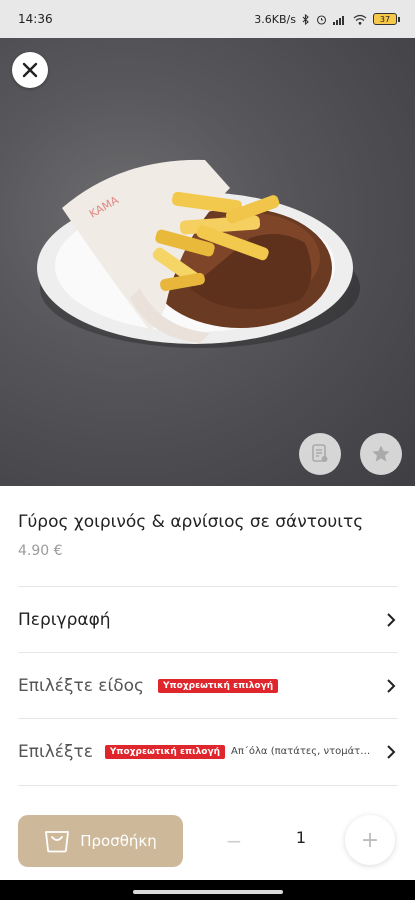  Describe the element at coordinates (191, 522) in the screenshot. I see `product-title: Γύρος χοιρινός & αρνίσιος σε σάντουιτς` at that location.